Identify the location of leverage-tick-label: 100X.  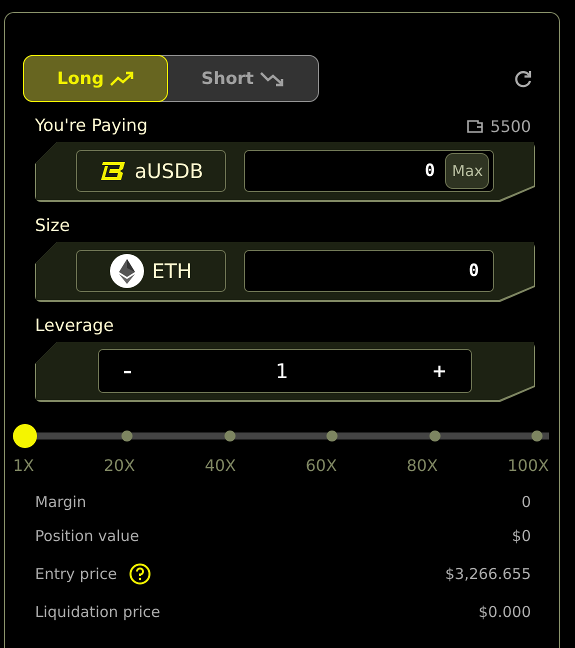
(528, 465).